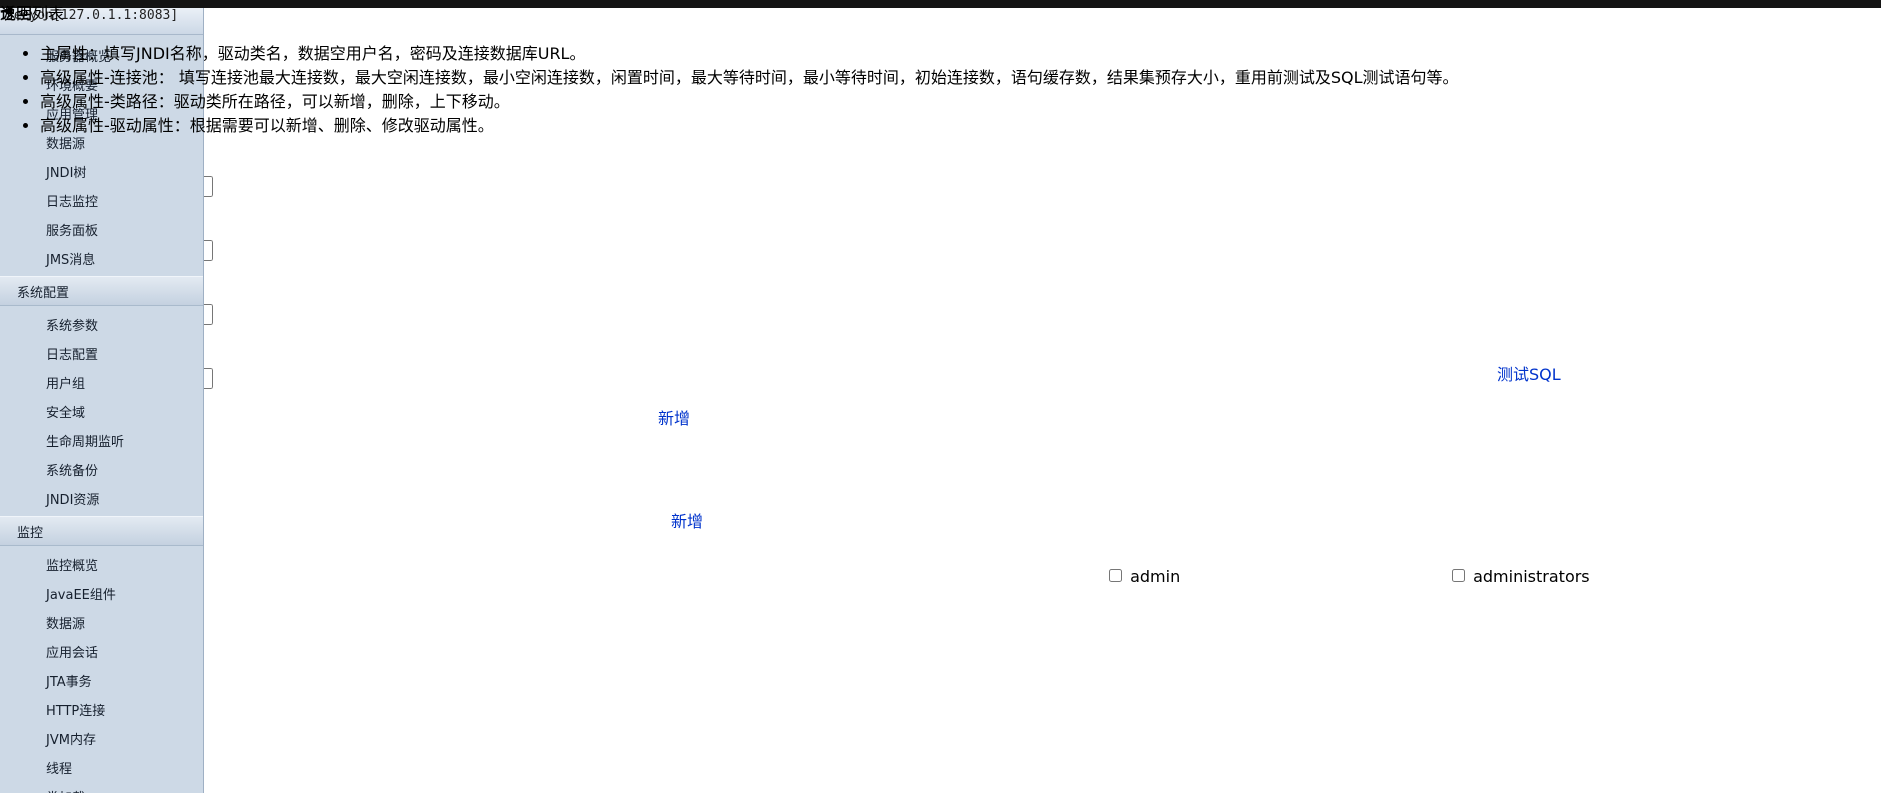  I want to click on sidebar-item-label: 系统配置, so click(43, 293).